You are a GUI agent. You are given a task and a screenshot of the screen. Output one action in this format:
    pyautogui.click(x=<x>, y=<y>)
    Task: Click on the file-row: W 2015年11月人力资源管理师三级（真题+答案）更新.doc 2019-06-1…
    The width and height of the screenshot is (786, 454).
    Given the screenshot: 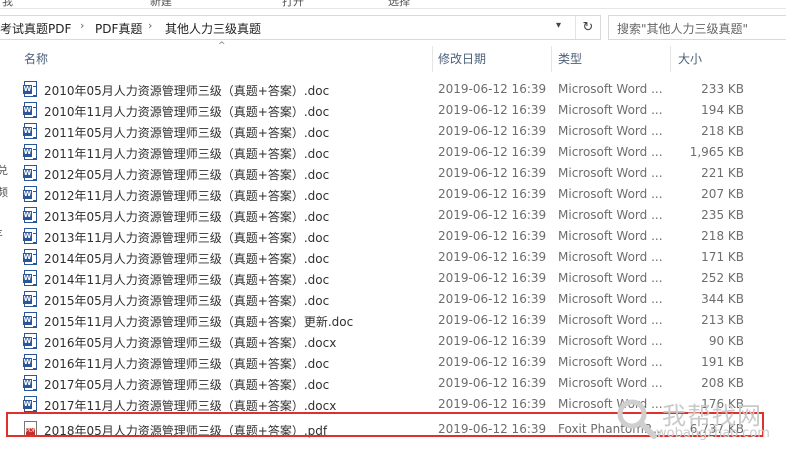 What is the action you would take?
    pyautogui.click(x=393, y=320)
    